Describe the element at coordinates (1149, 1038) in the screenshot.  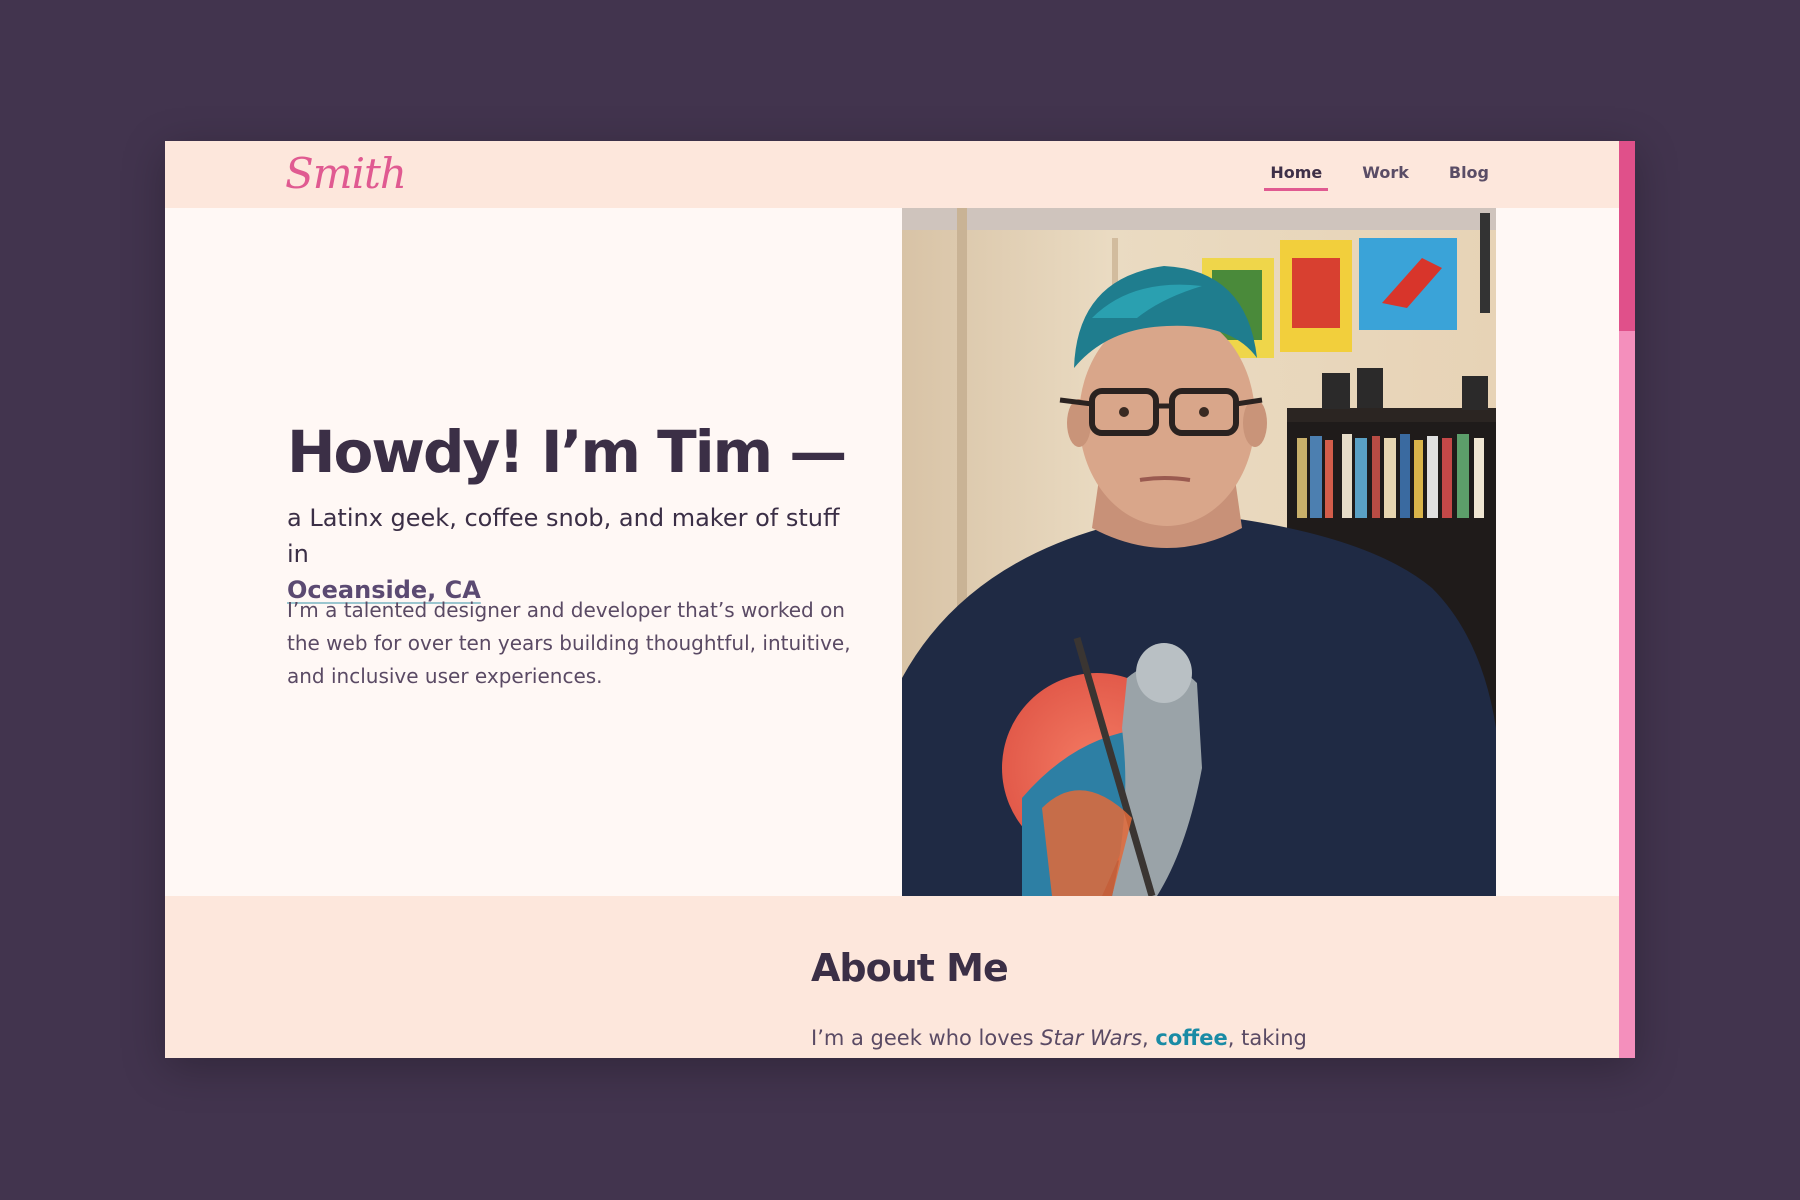
I see `about-text-comma: ,` at that location.